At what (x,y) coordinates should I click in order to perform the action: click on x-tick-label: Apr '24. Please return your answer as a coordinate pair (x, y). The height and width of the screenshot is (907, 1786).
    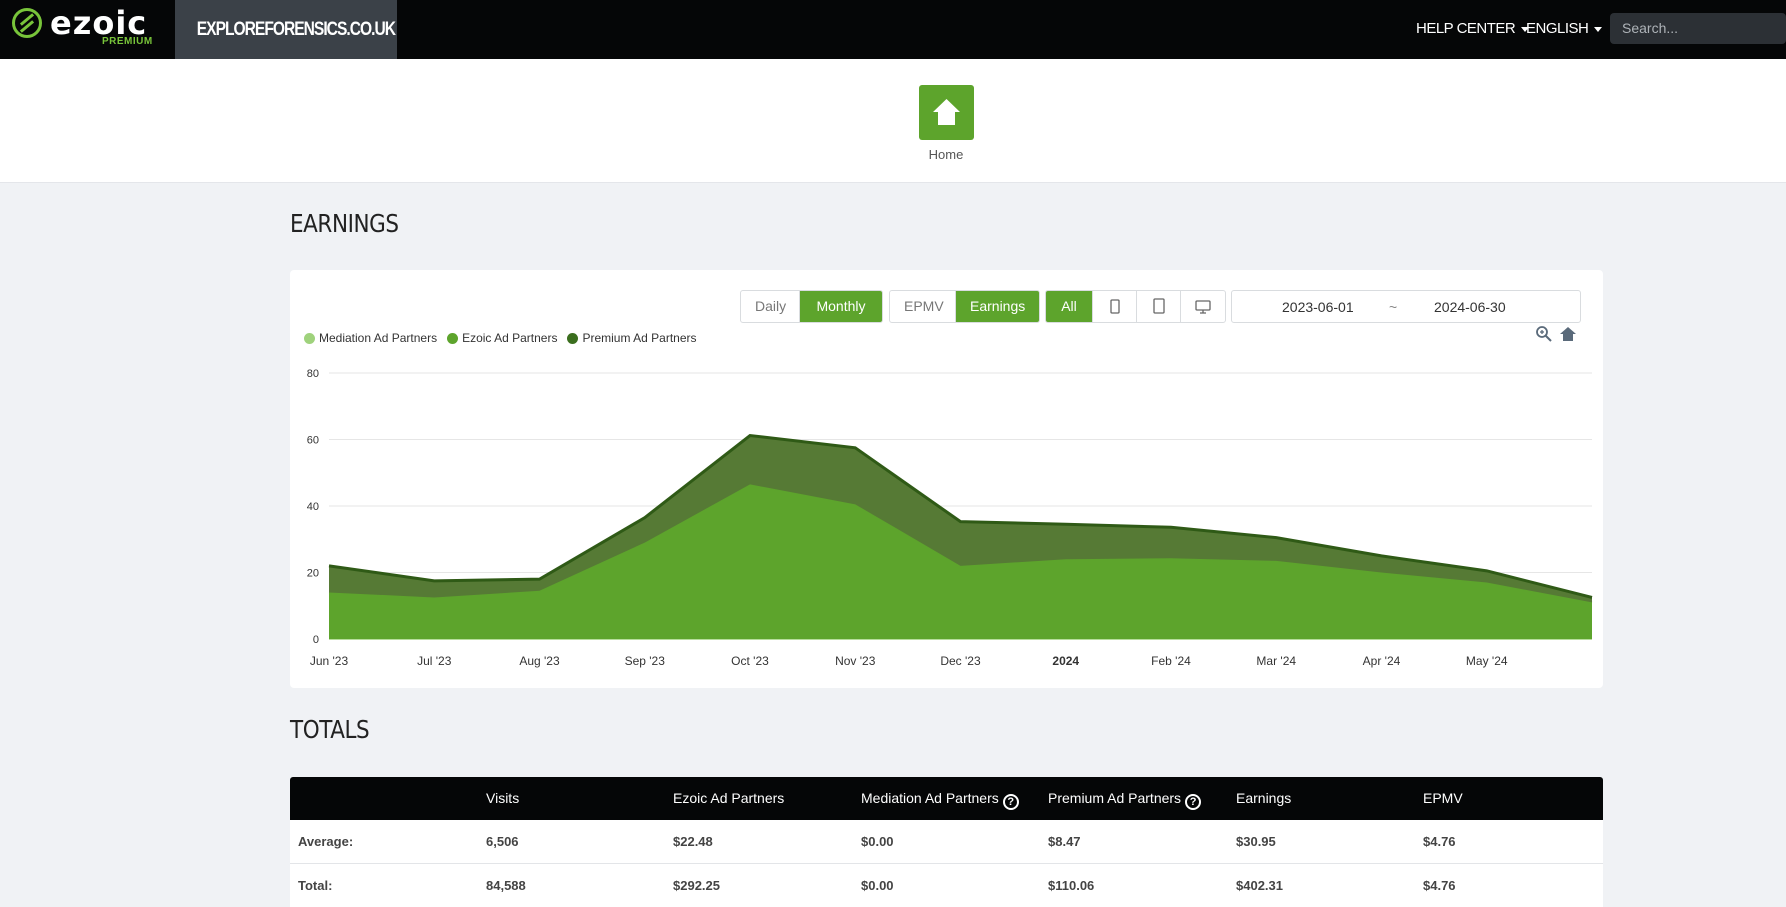
    Looking at the image, I should click on (1382, 661).